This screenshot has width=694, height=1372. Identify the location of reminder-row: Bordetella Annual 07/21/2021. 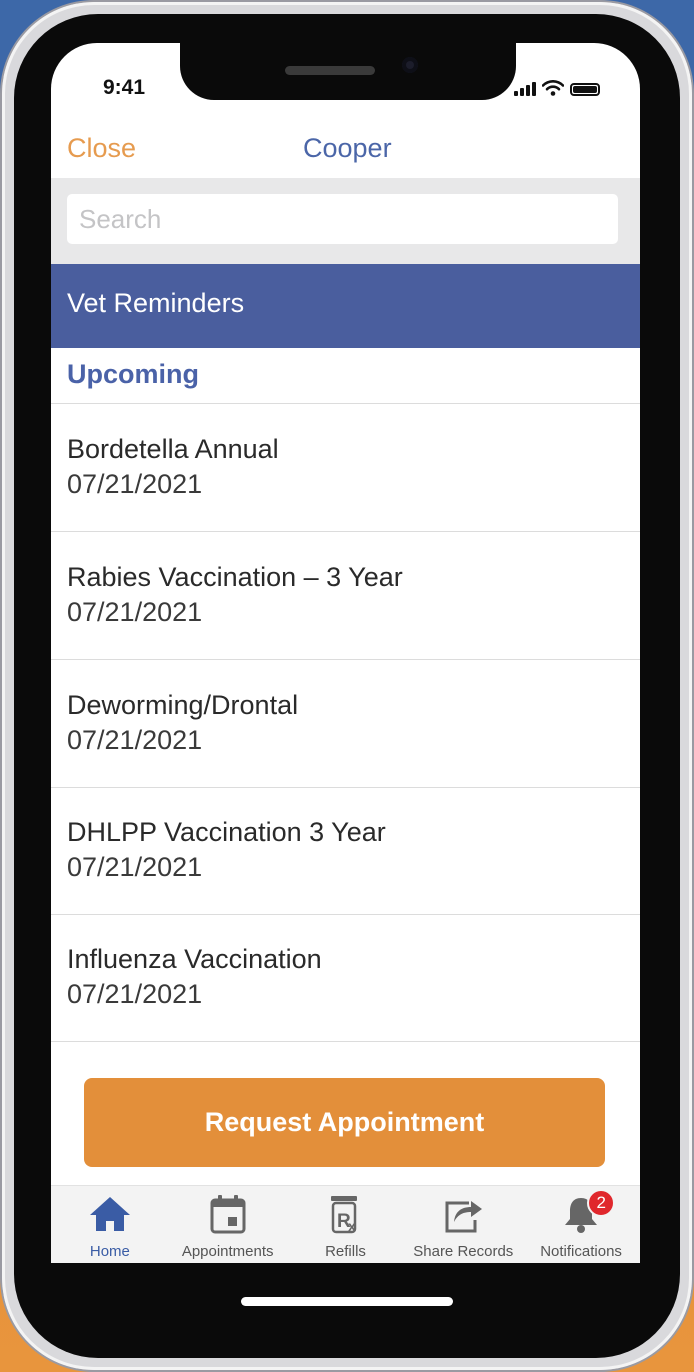
(345, 467).